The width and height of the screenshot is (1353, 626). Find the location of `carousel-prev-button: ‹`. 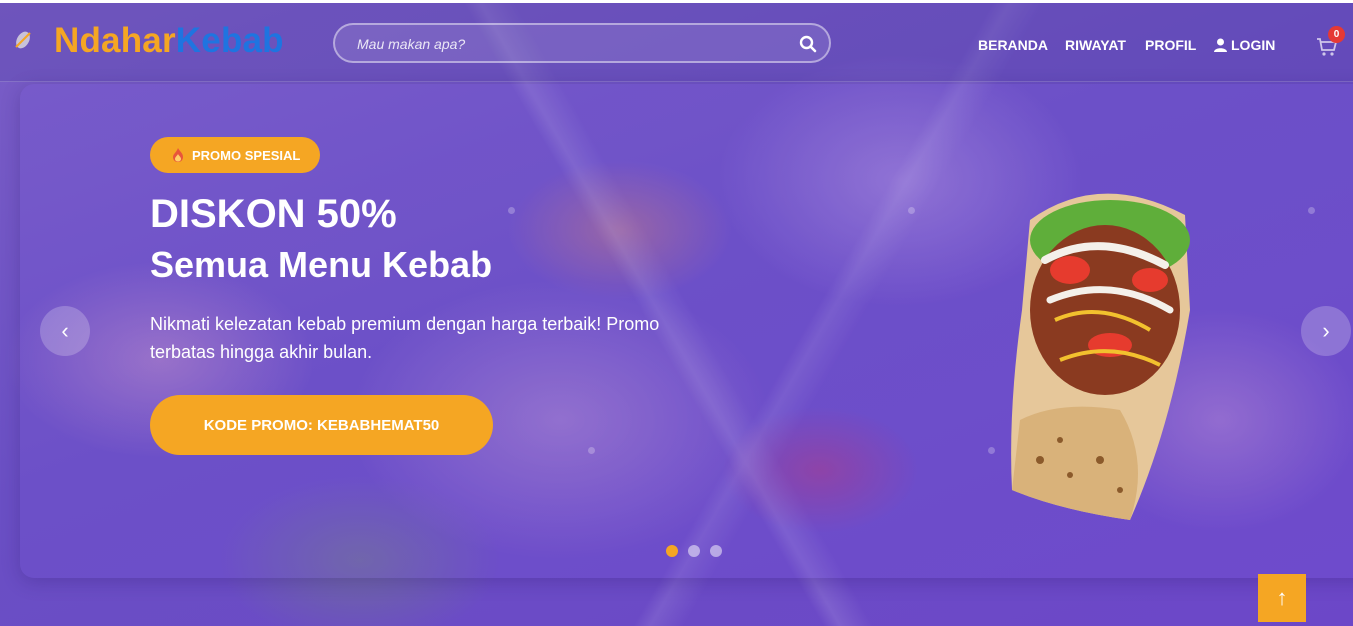

carousel-prev-button: ‹ is located at coordinates (65, 331).